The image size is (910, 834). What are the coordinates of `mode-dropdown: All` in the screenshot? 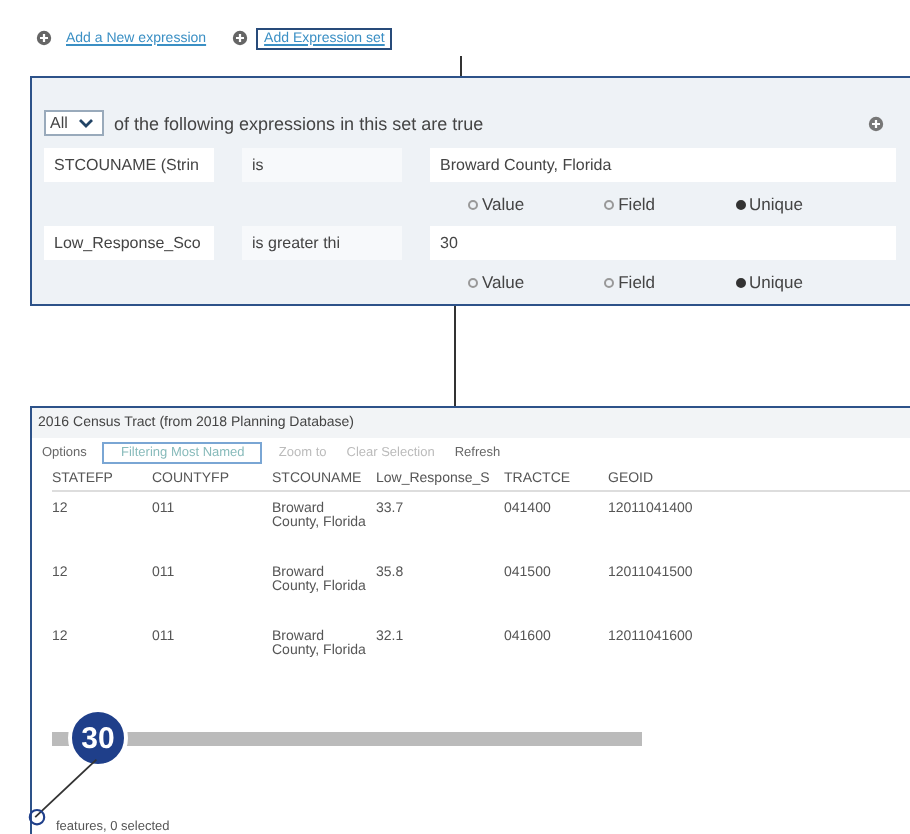 It's located at (74, 123).